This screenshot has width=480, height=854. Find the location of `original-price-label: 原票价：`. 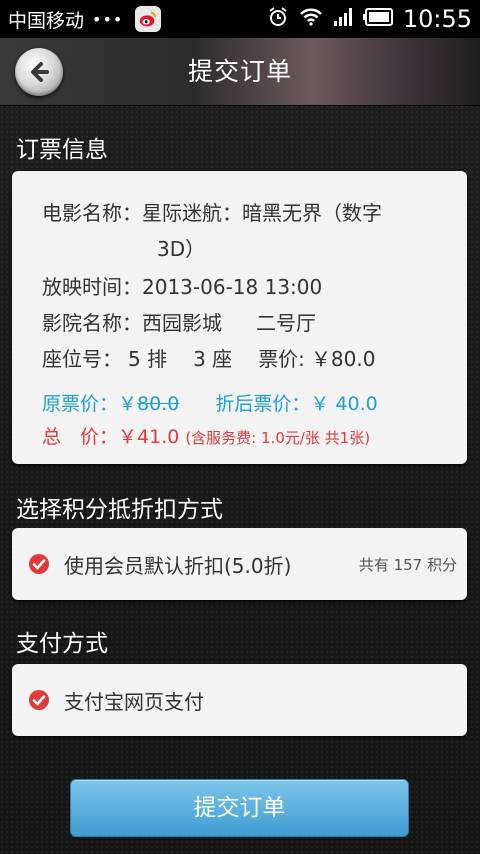

original-price-label: 原票价： is located at coordinates (80, 404).